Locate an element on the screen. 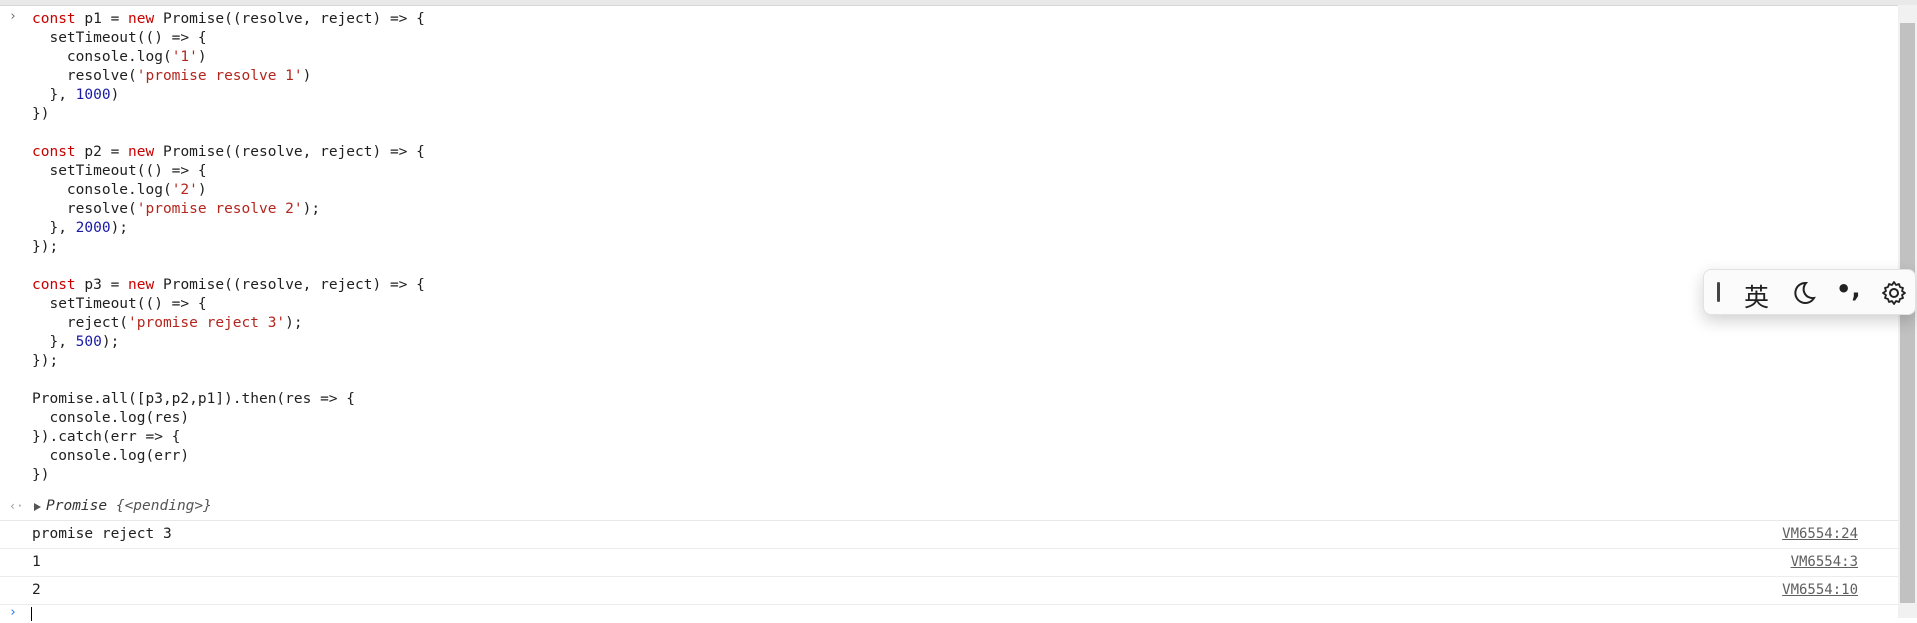 This screenshot has height=623, width=1917. code-line: }).catch(err => { is located at coordinates (106, 437).